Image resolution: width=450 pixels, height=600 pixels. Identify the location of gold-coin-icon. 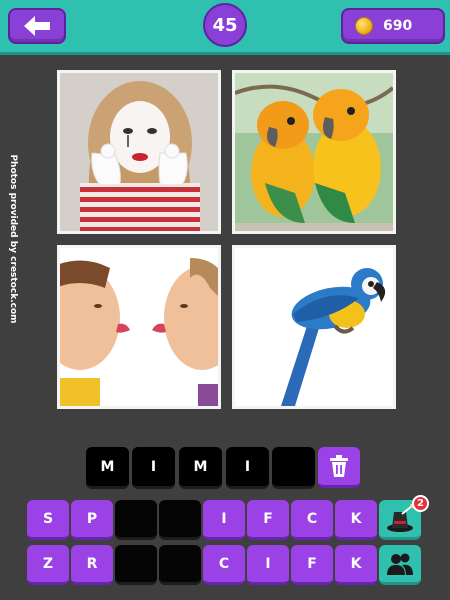
(364, 26).